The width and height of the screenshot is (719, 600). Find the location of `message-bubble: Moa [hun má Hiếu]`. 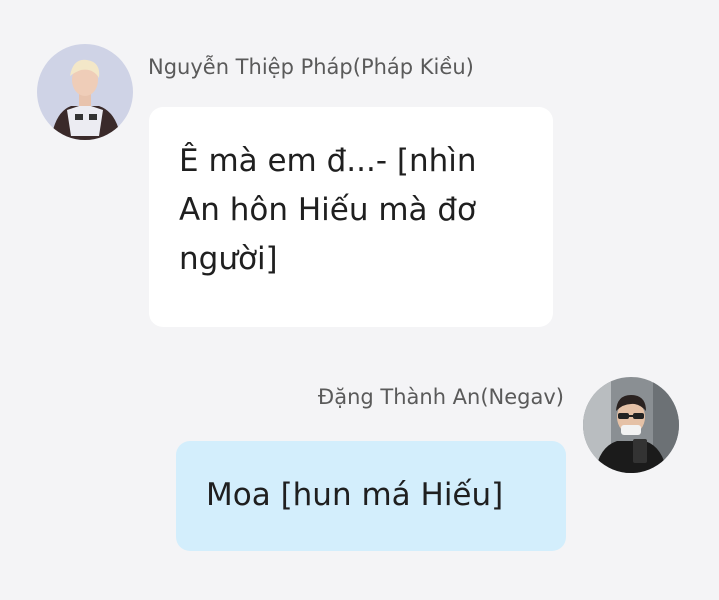

message-bubble: Moa [hun má Hiếu] is located at coordinates (371, 496).